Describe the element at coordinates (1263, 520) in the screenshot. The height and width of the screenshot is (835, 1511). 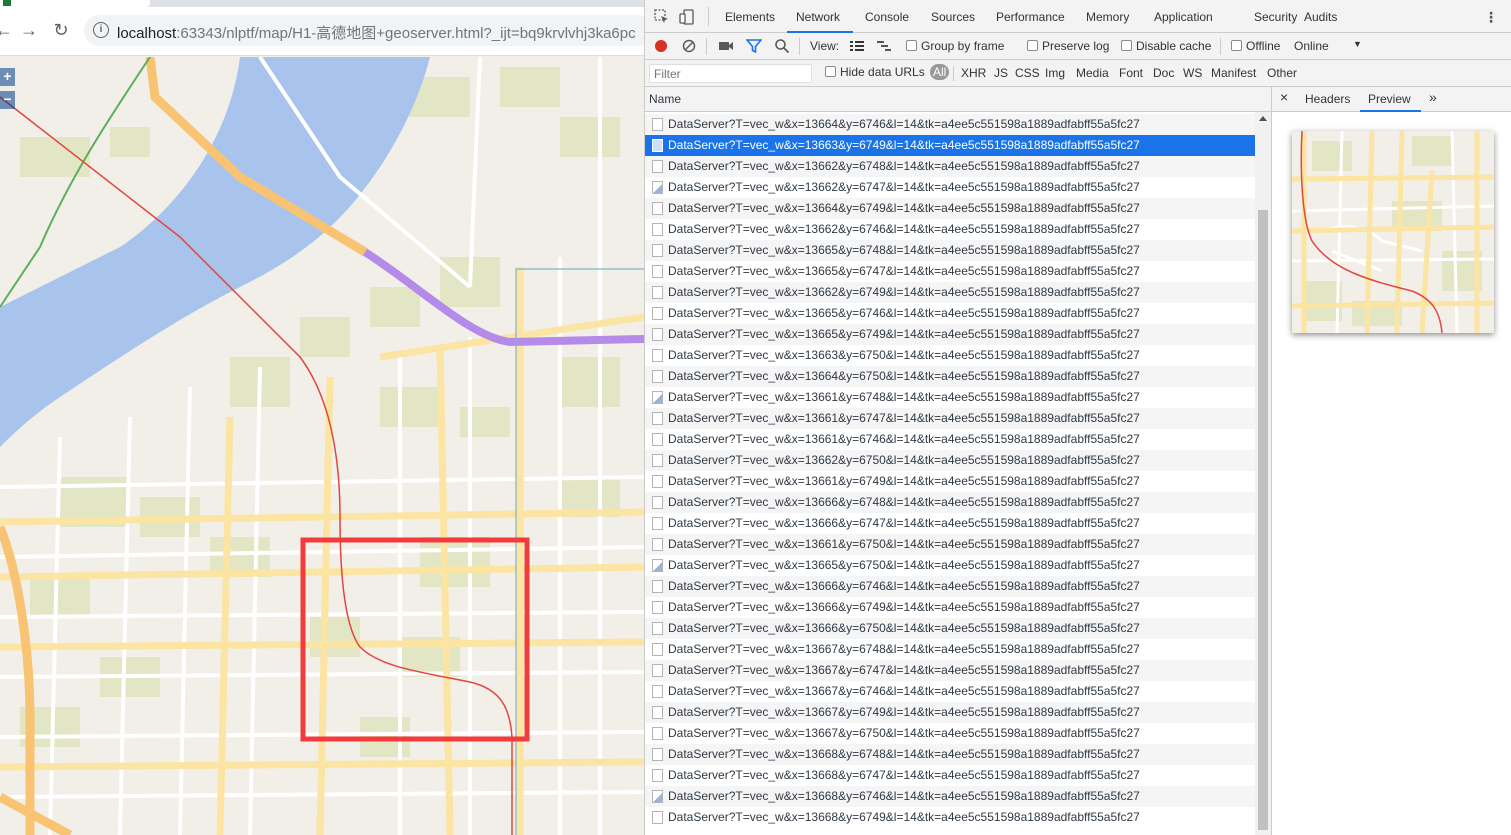
I see `scrollbar-thumb` at that location.